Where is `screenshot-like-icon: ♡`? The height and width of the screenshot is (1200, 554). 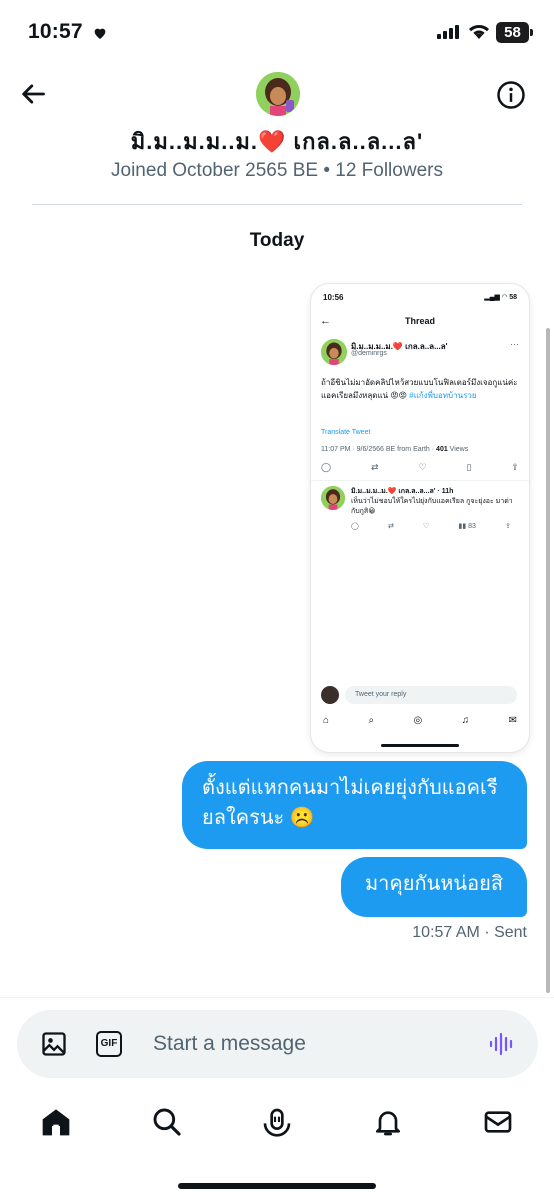
screenshot-like-icon: ♡ is located at coordinates (422, 467).